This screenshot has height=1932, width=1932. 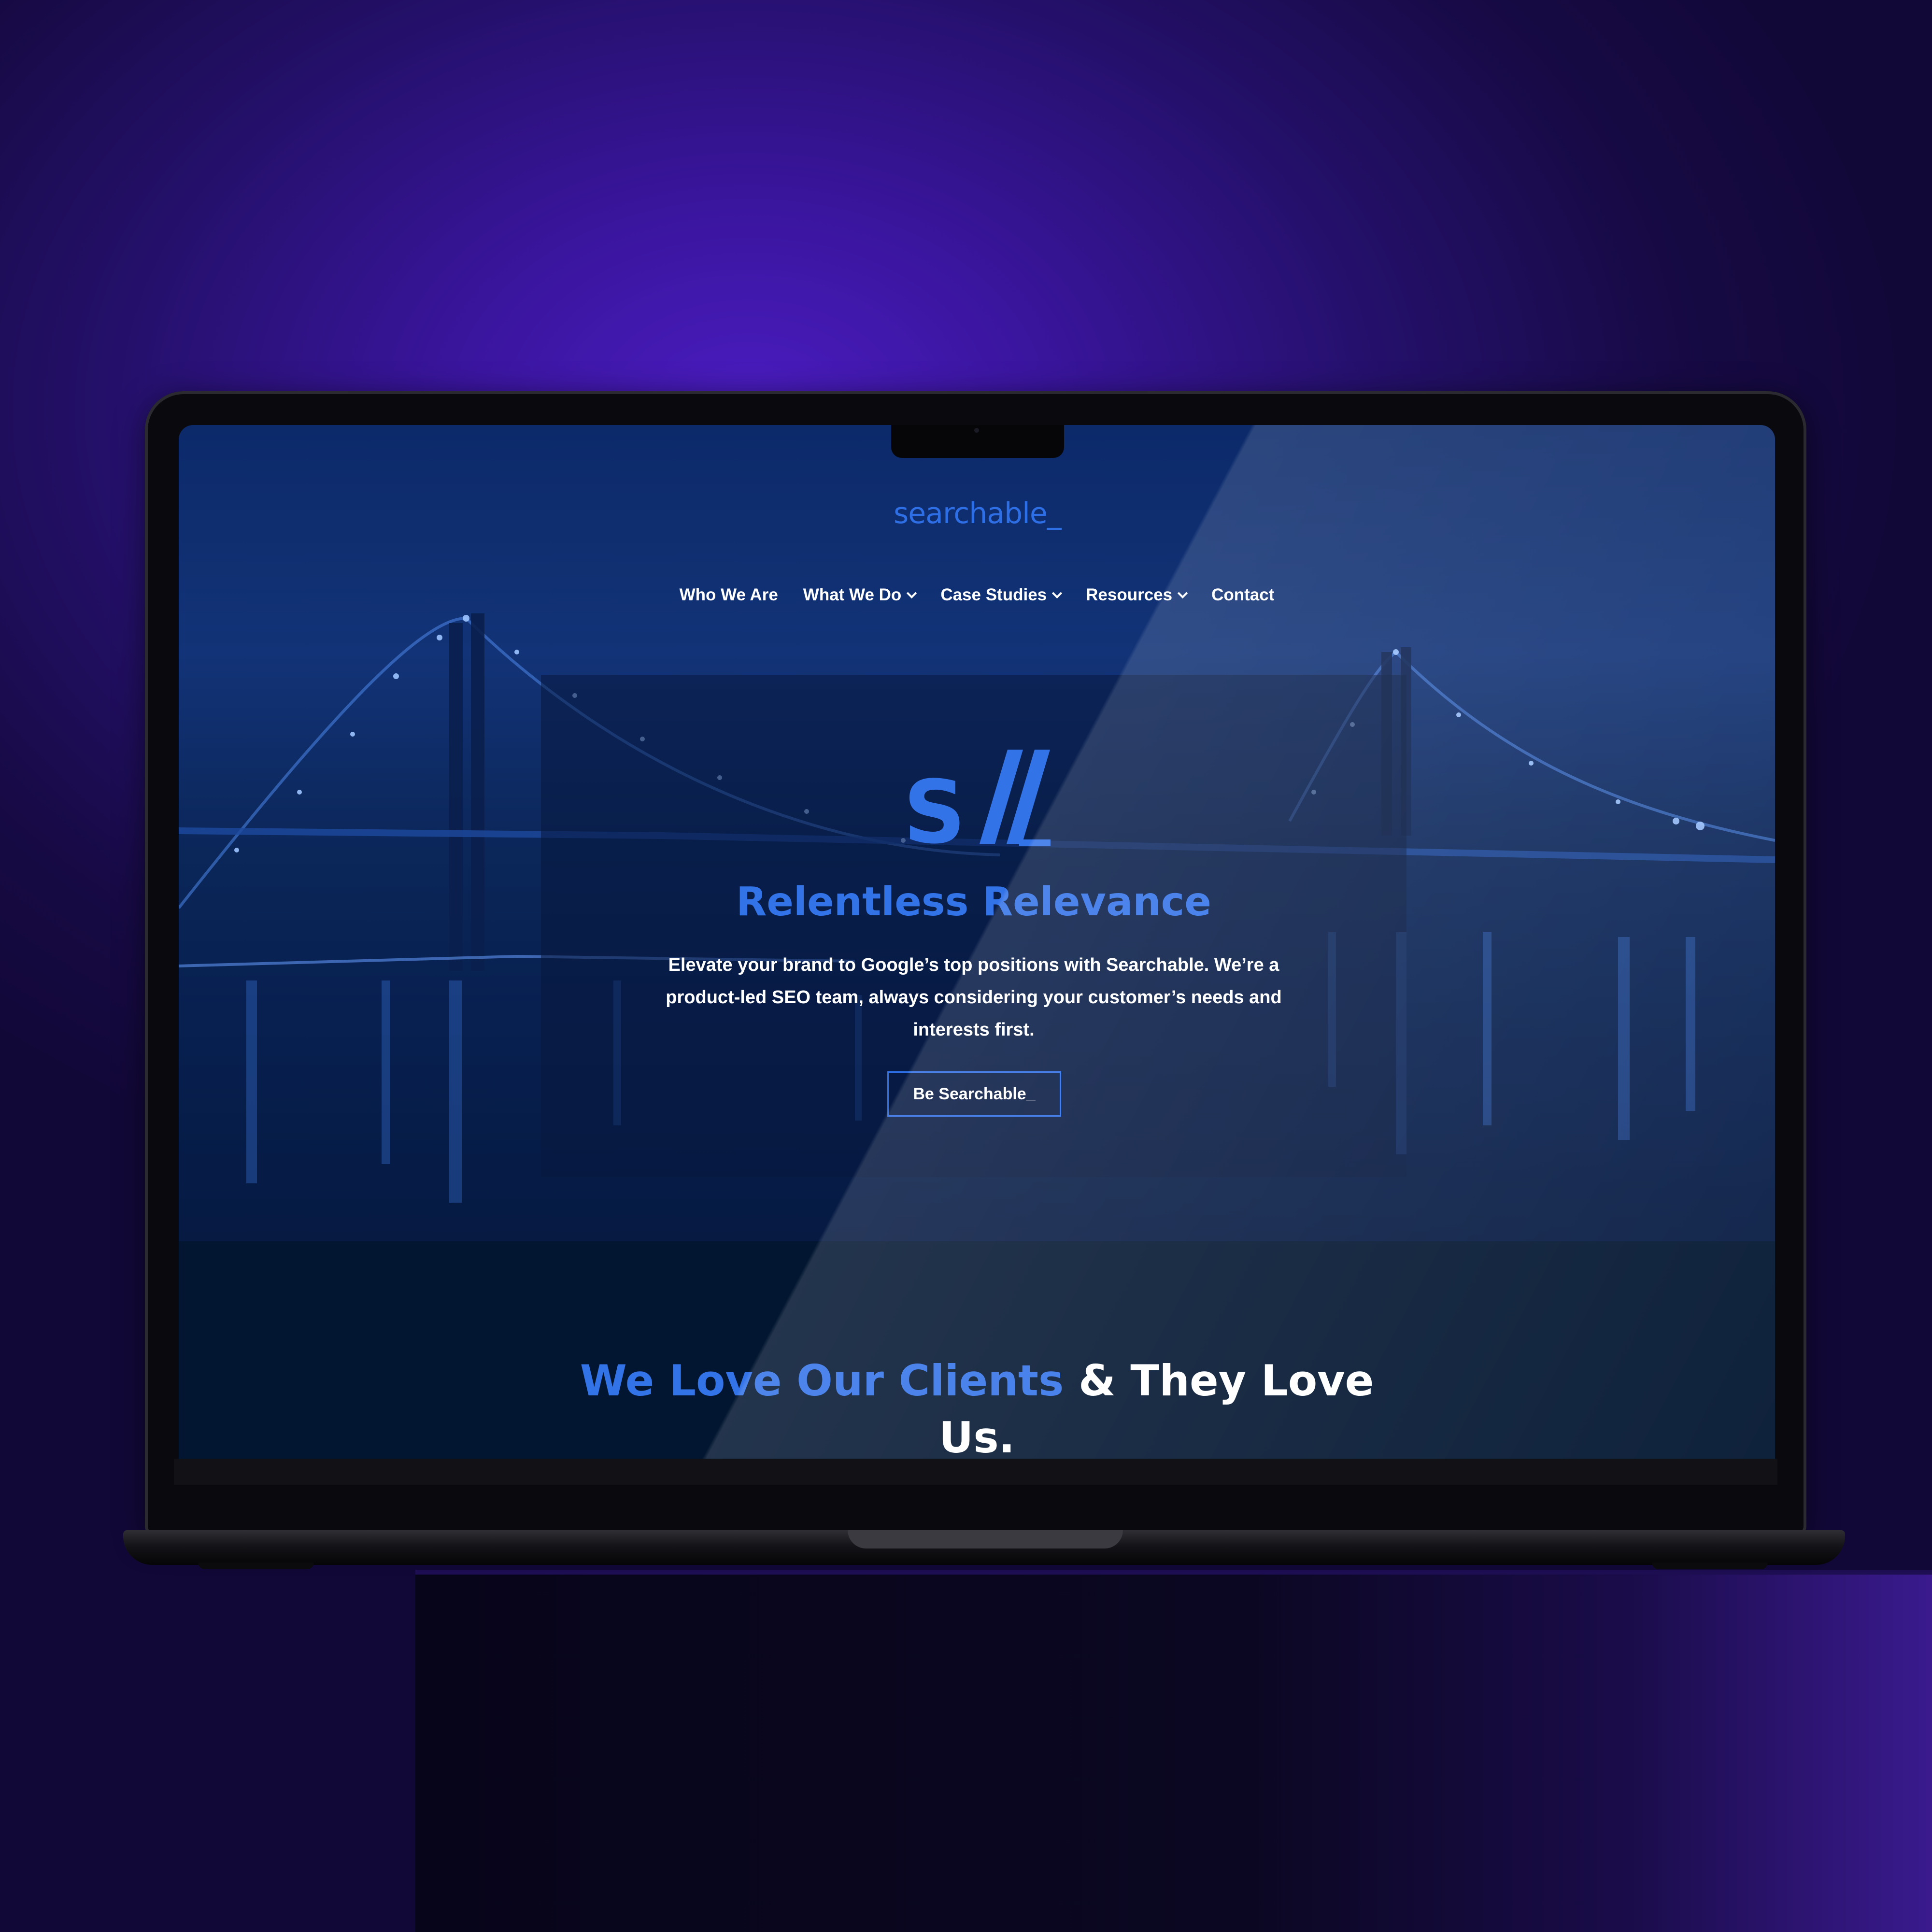 What do you see at coordinates (977, 799) in the screenshot?
I see `searchable-monogram-logo: S` at bounding box center [977, 799].